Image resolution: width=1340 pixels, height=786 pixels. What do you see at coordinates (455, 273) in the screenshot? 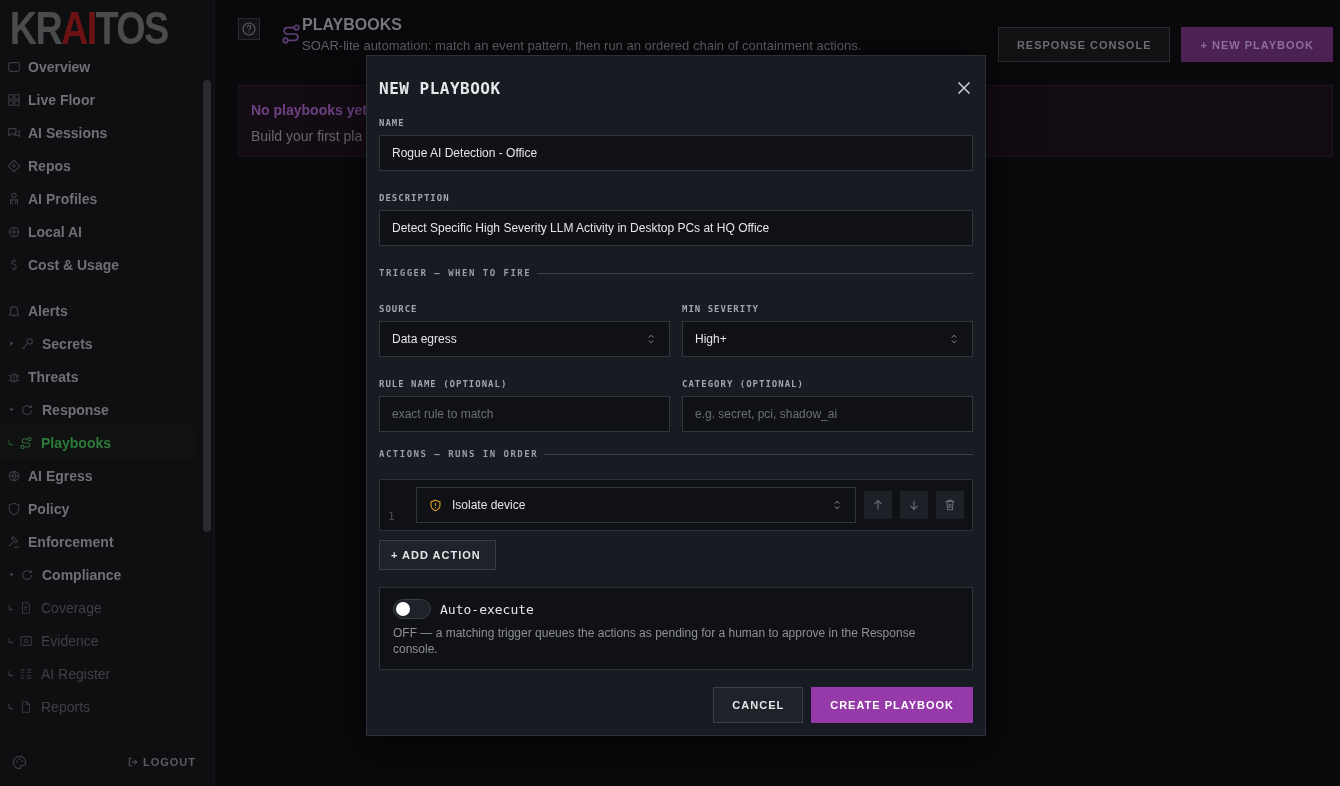
I see `section-heading: TRIGGER — WHEN TO FIRE` at bounding box center [455, 273].